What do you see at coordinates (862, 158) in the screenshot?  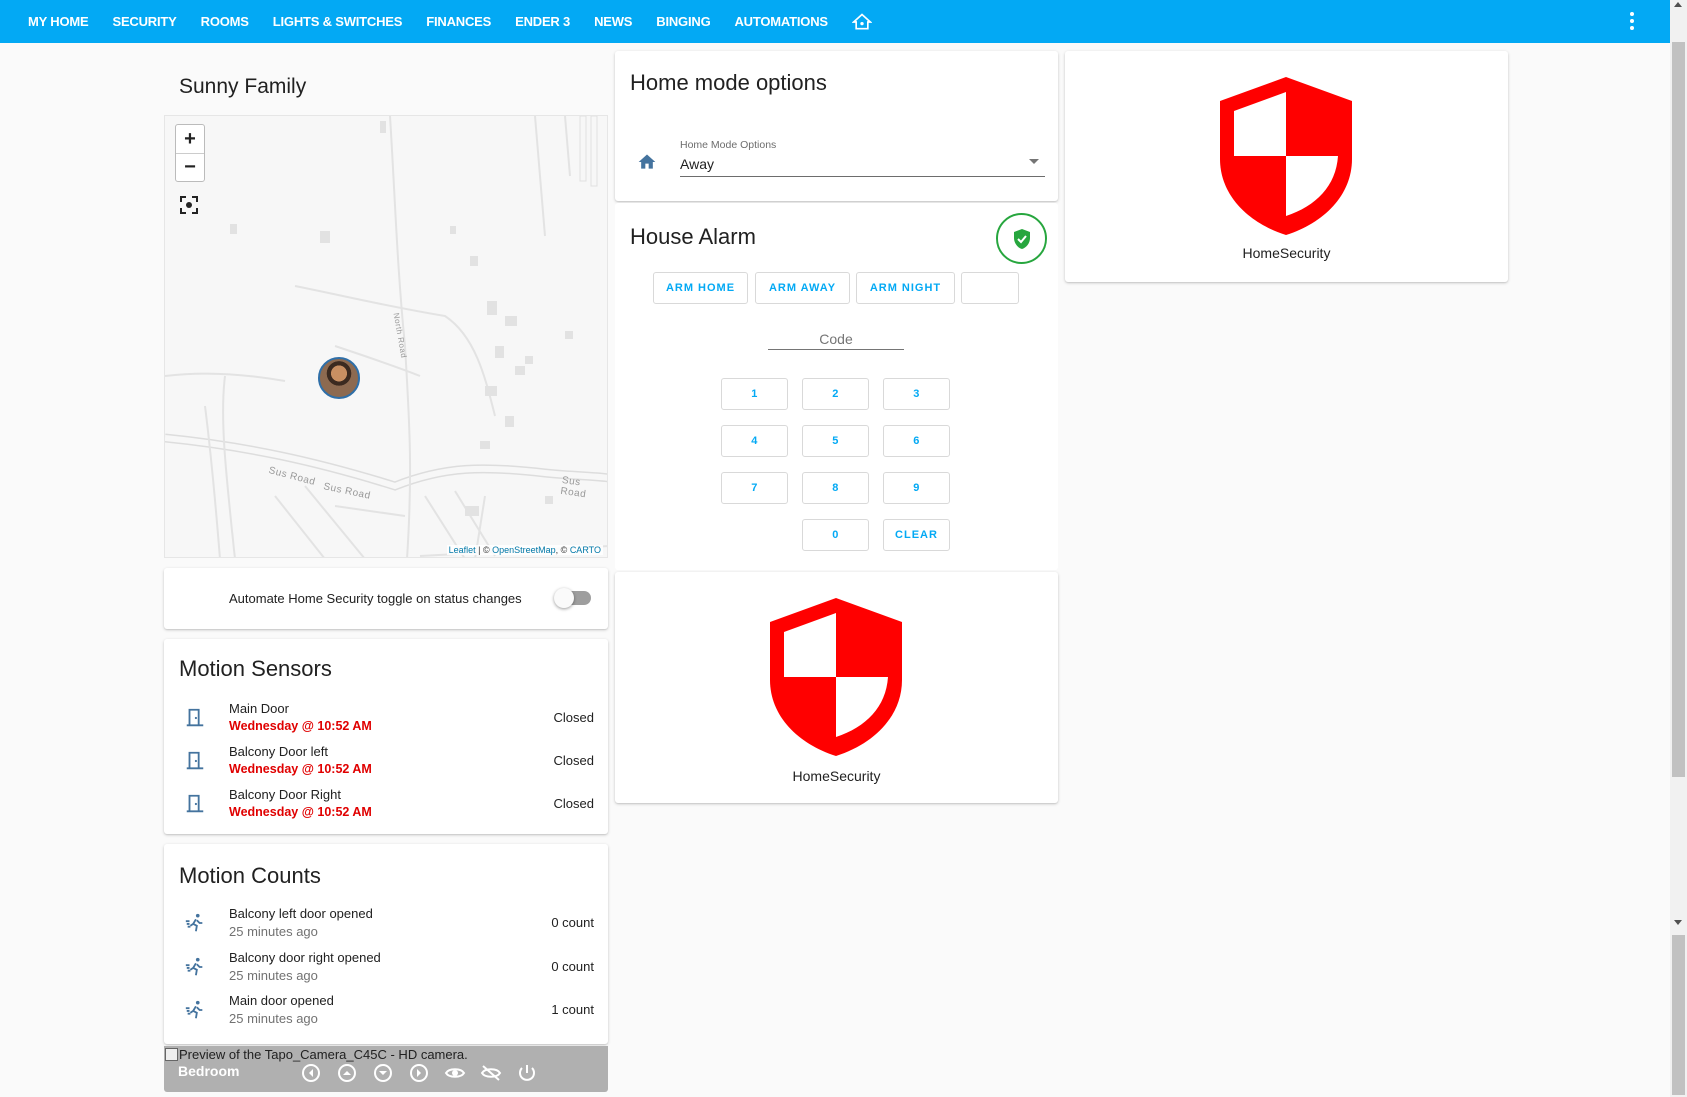 I see `home-mode-select: Home Mode Options Away` at bounding box center [862, 158].